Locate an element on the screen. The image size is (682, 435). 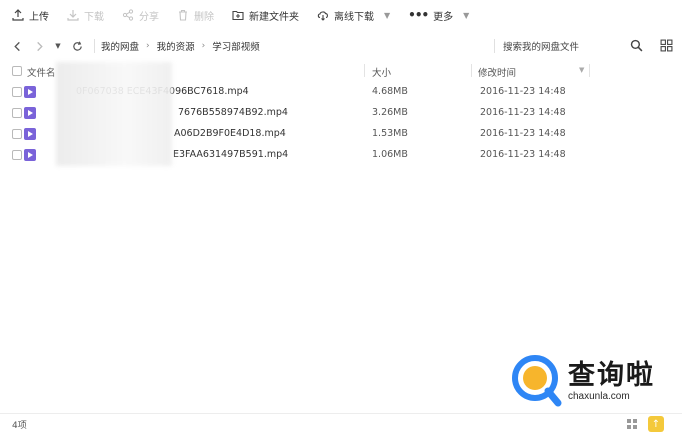
delete-label: 删除 is located at coordinates (204, 17).